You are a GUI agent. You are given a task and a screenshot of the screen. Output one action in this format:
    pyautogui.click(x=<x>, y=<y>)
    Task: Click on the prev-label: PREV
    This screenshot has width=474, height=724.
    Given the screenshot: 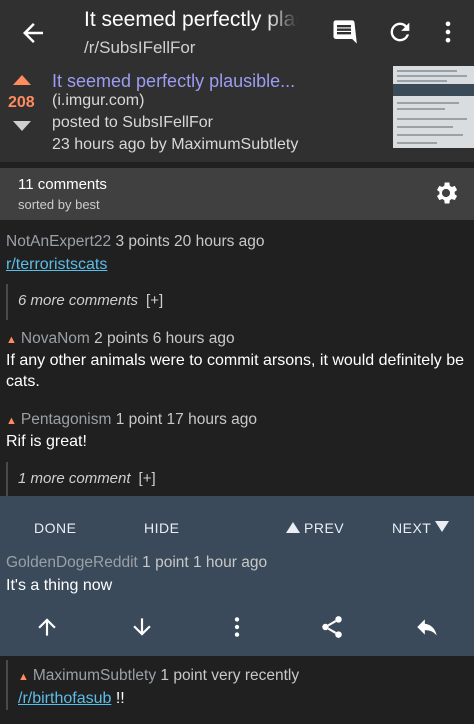 What is the action you would take?
    pyautogui.click(x=324, y=528)
    